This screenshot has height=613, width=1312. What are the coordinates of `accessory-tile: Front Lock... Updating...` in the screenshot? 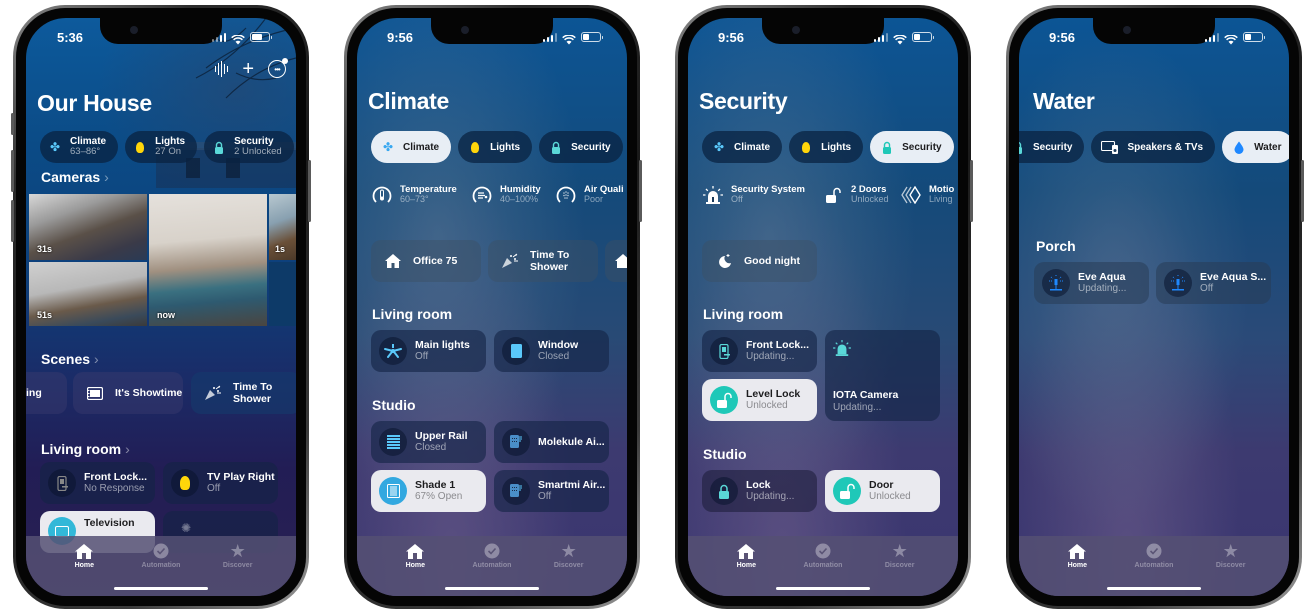 It's located at (759, 351).